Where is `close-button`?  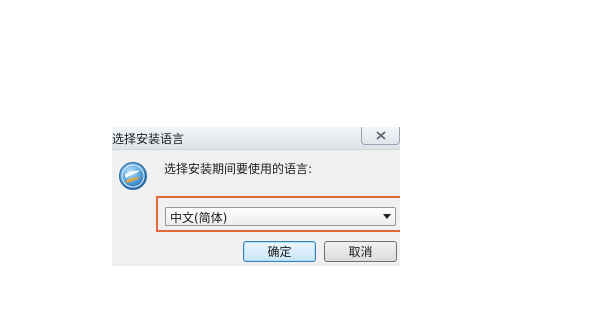
close-button is located at coordinates (380, 136).